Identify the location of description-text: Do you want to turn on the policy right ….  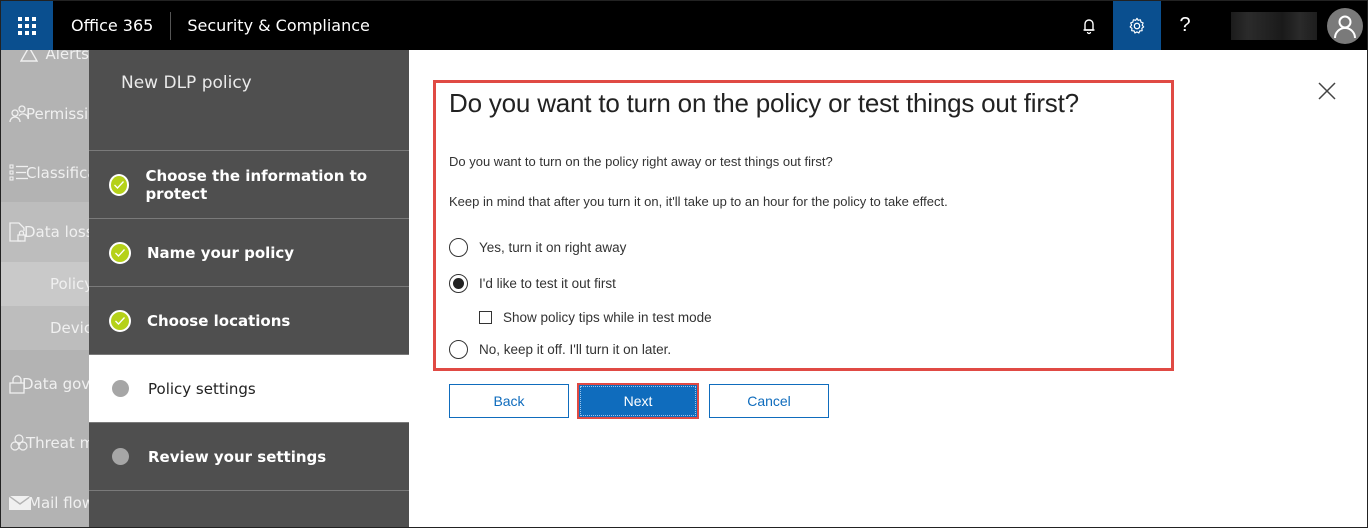
(641, 161).